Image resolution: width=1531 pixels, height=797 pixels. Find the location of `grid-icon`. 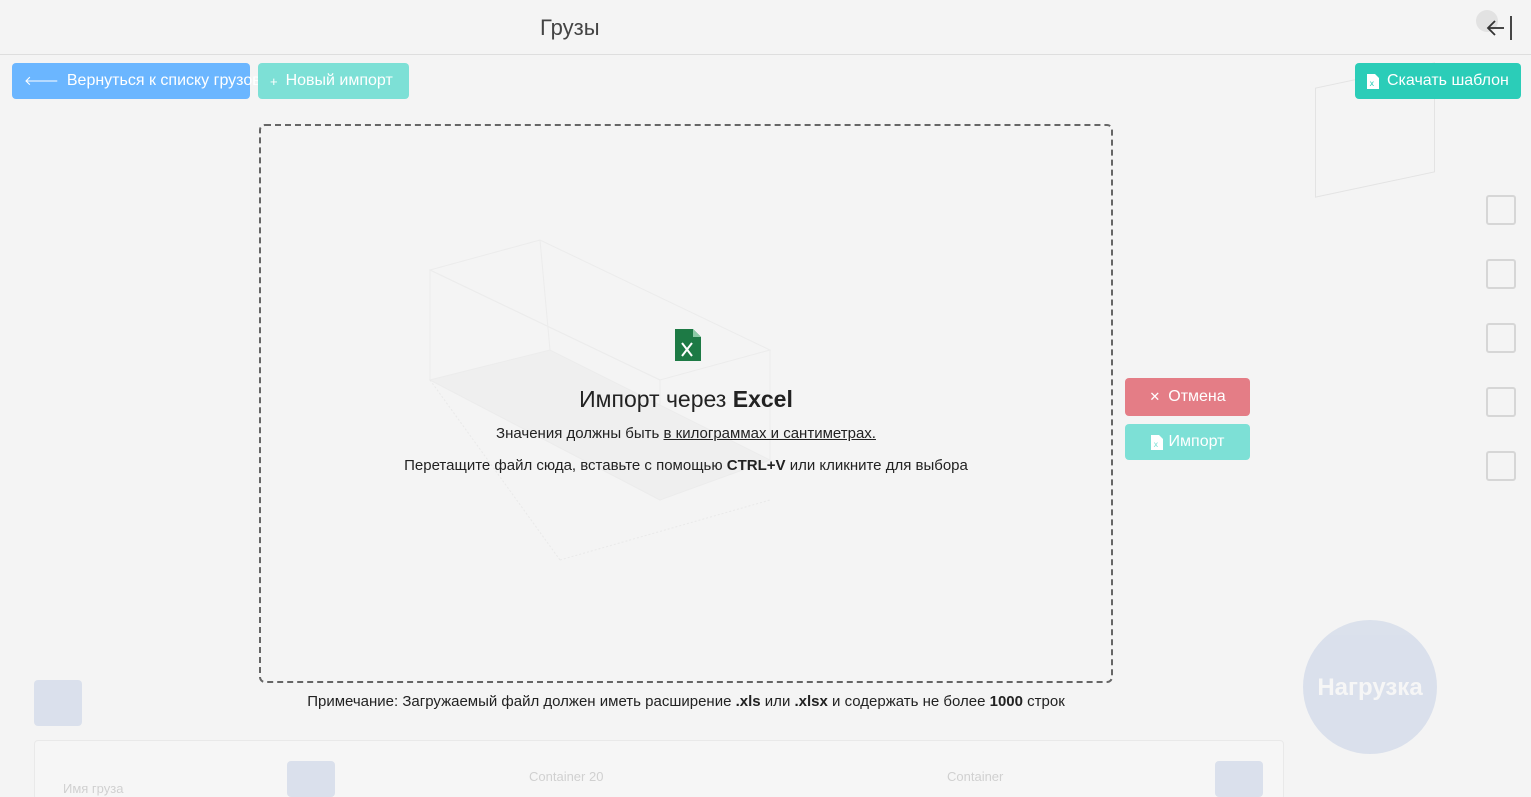

grid-icon is located at coordinates (1501, 338).